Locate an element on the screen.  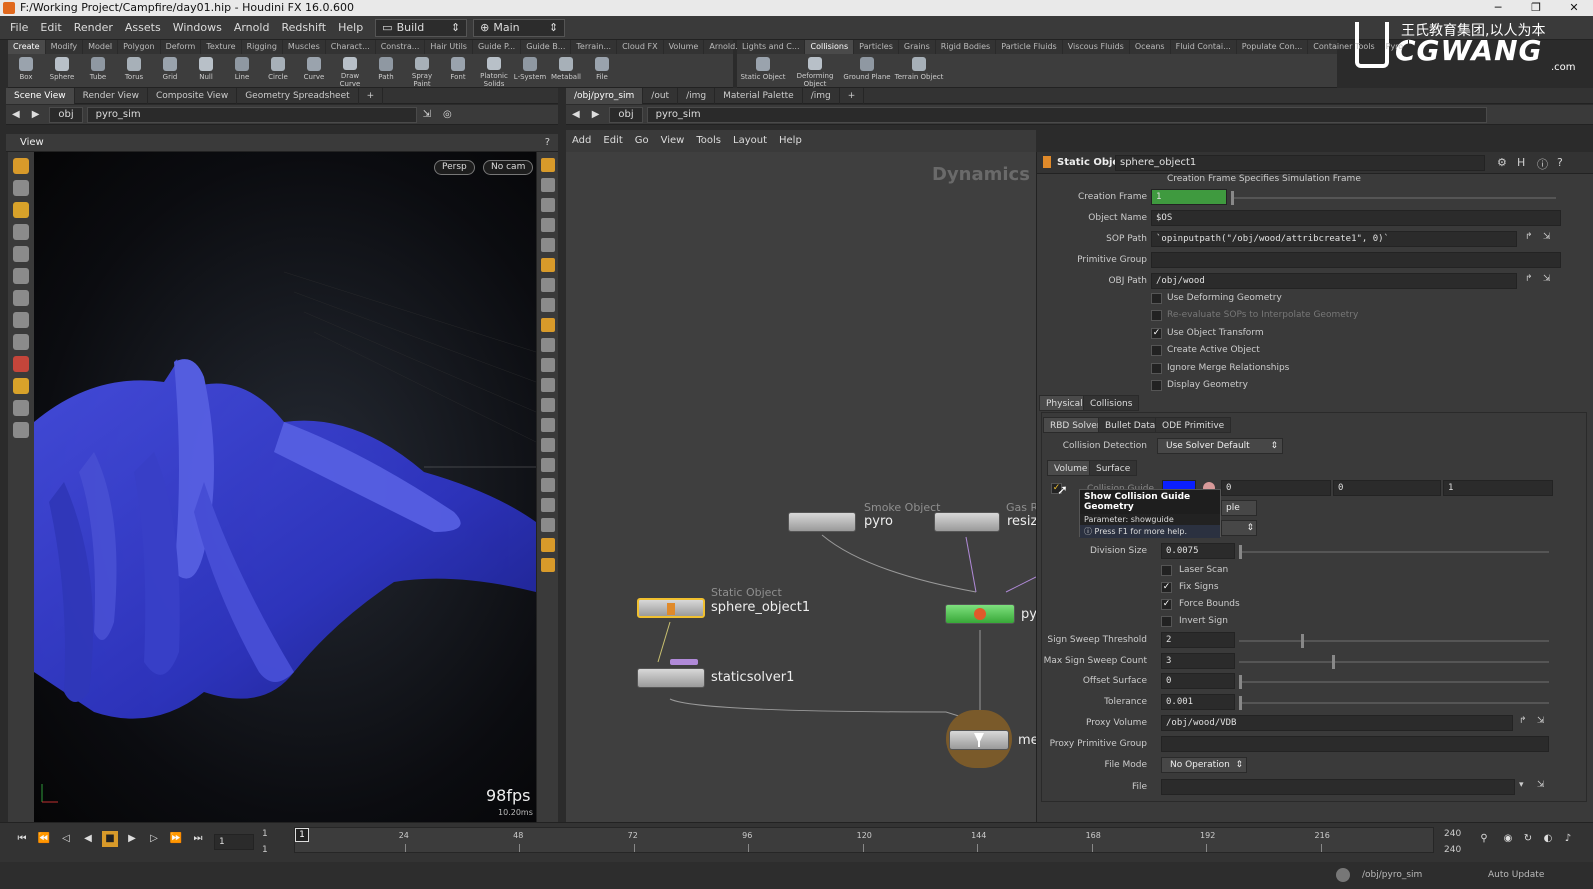
jump-icon: ⇲ is located at coordinates (1547, 237).